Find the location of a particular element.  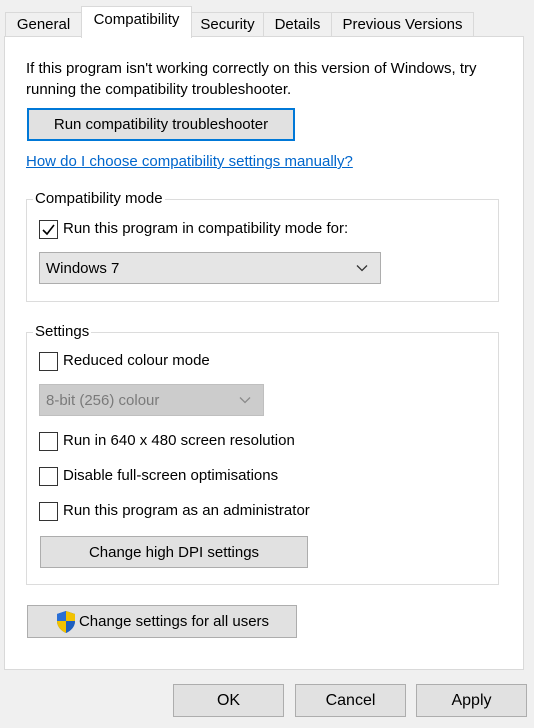

tab-general: General is located at coordinates (43, 24).